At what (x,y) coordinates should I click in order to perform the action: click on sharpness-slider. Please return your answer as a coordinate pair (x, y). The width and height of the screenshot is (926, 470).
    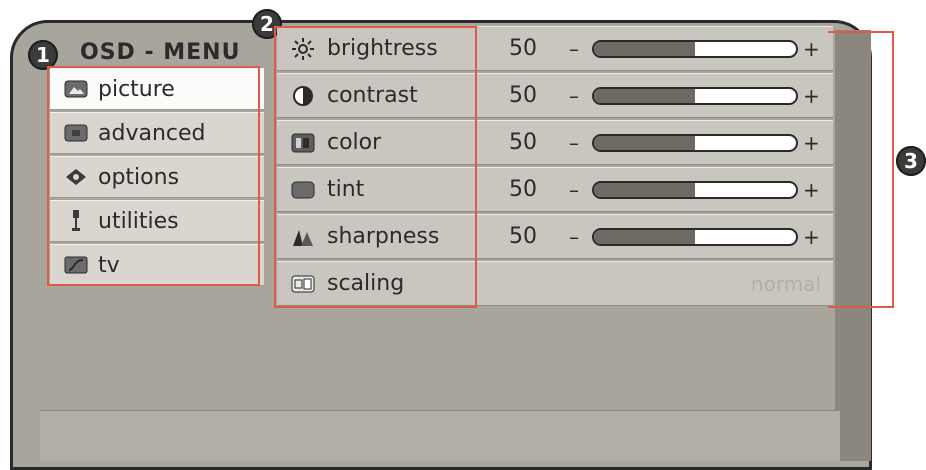
    Looking at the image, I should click on (695, 236).